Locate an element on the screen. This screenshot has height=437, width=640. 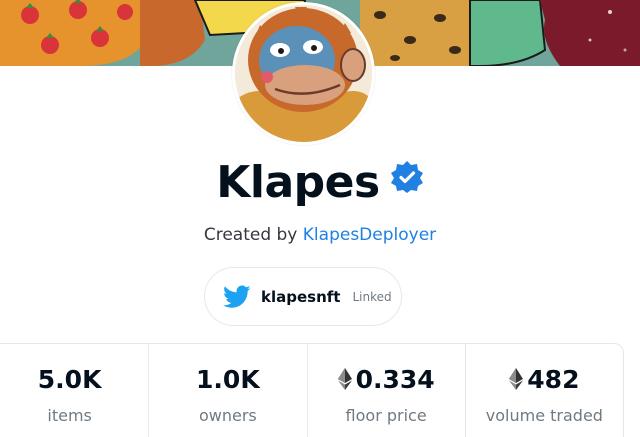
twitter-handle: klapesnft is located at coordinates (301, 296).